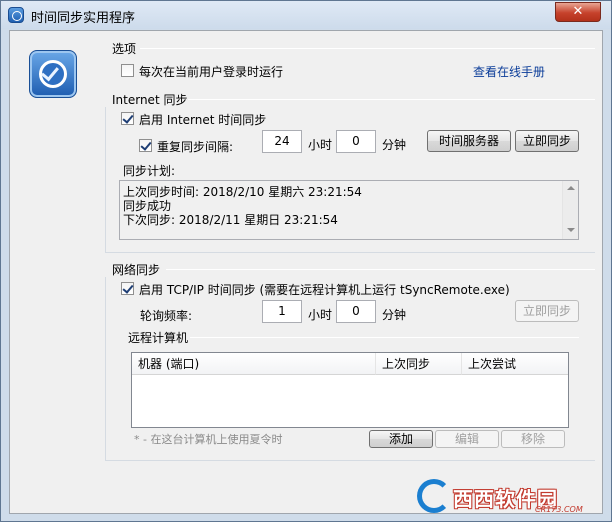 Image resolution: width=612 pixels, height=522 pixels. Describe the element at coordinates (136, 270) in the screenshot. I see `network-sync-group-label: 网络同步` at that location.